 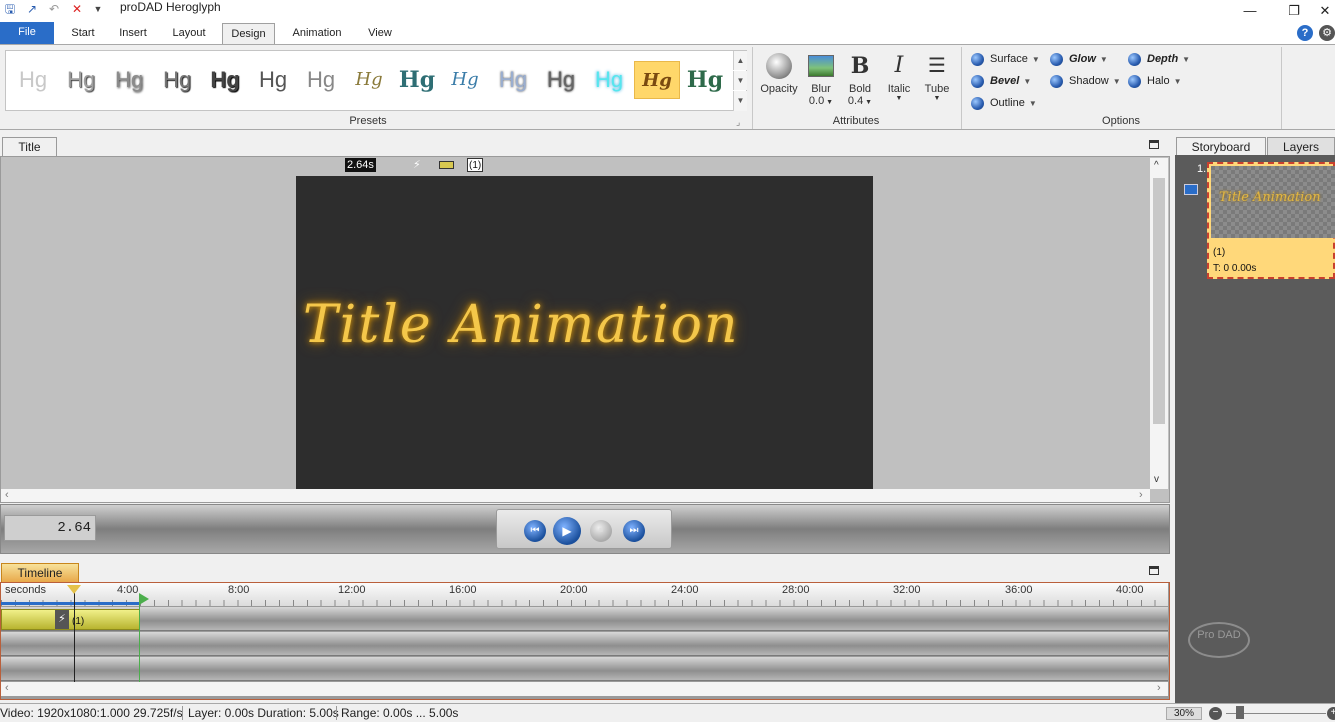 What do you see at coordinates (584, 603) in the screenshot?
I see `ruler-ticks` at bounding box center [584, 603].